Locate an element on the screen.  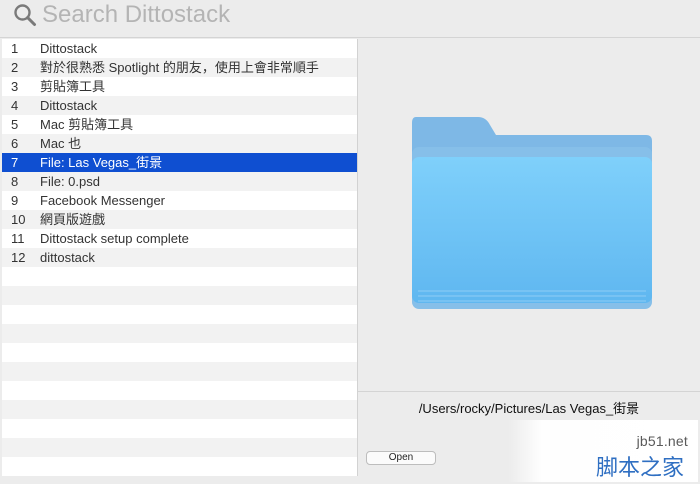
list-item-number: 8 is located at coordinates (15, 181).